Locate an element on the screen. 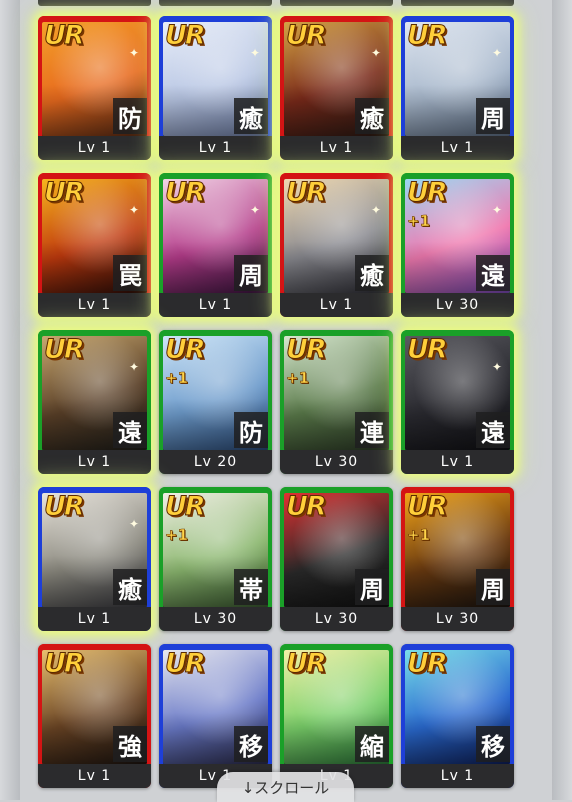 The image size is (572, 802). character-card: UR ✦ 防 Lv 1 is located at coordinates (94, 88).